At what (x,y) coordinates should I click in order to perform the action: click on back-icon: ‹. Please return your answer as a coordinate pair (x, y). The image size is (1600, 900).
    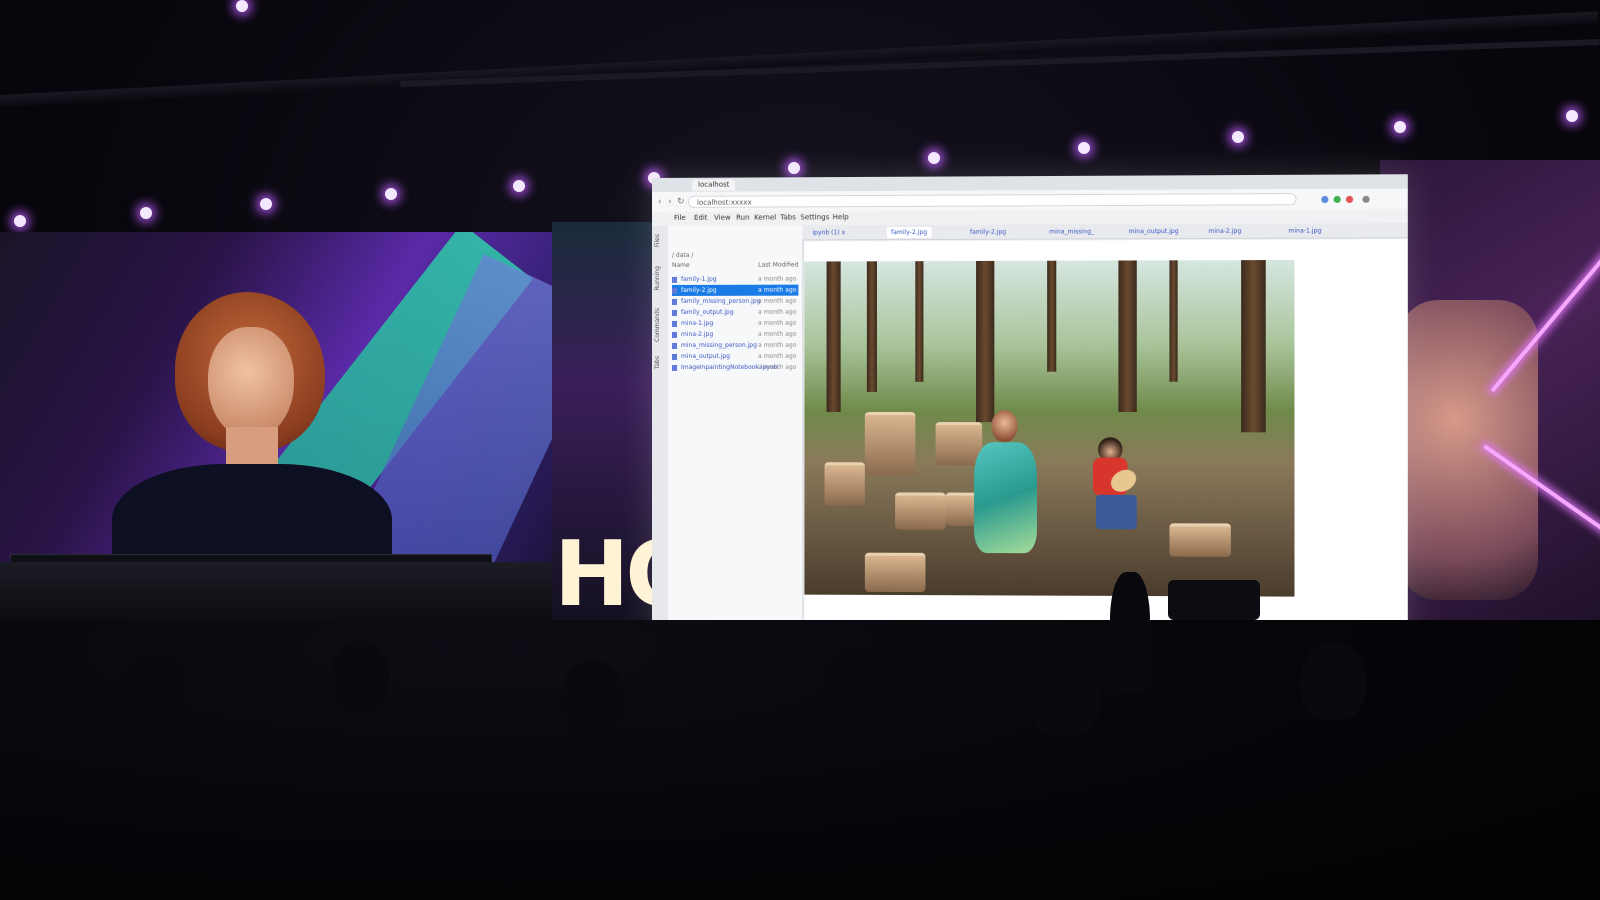
    Looking at the image, I should click on (660, 202).